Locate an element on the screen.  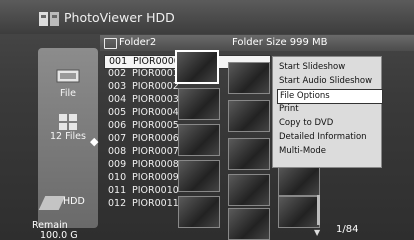
menu-item-copy-to-dvd: Copy to DVD is located at coordinates (329, 123).